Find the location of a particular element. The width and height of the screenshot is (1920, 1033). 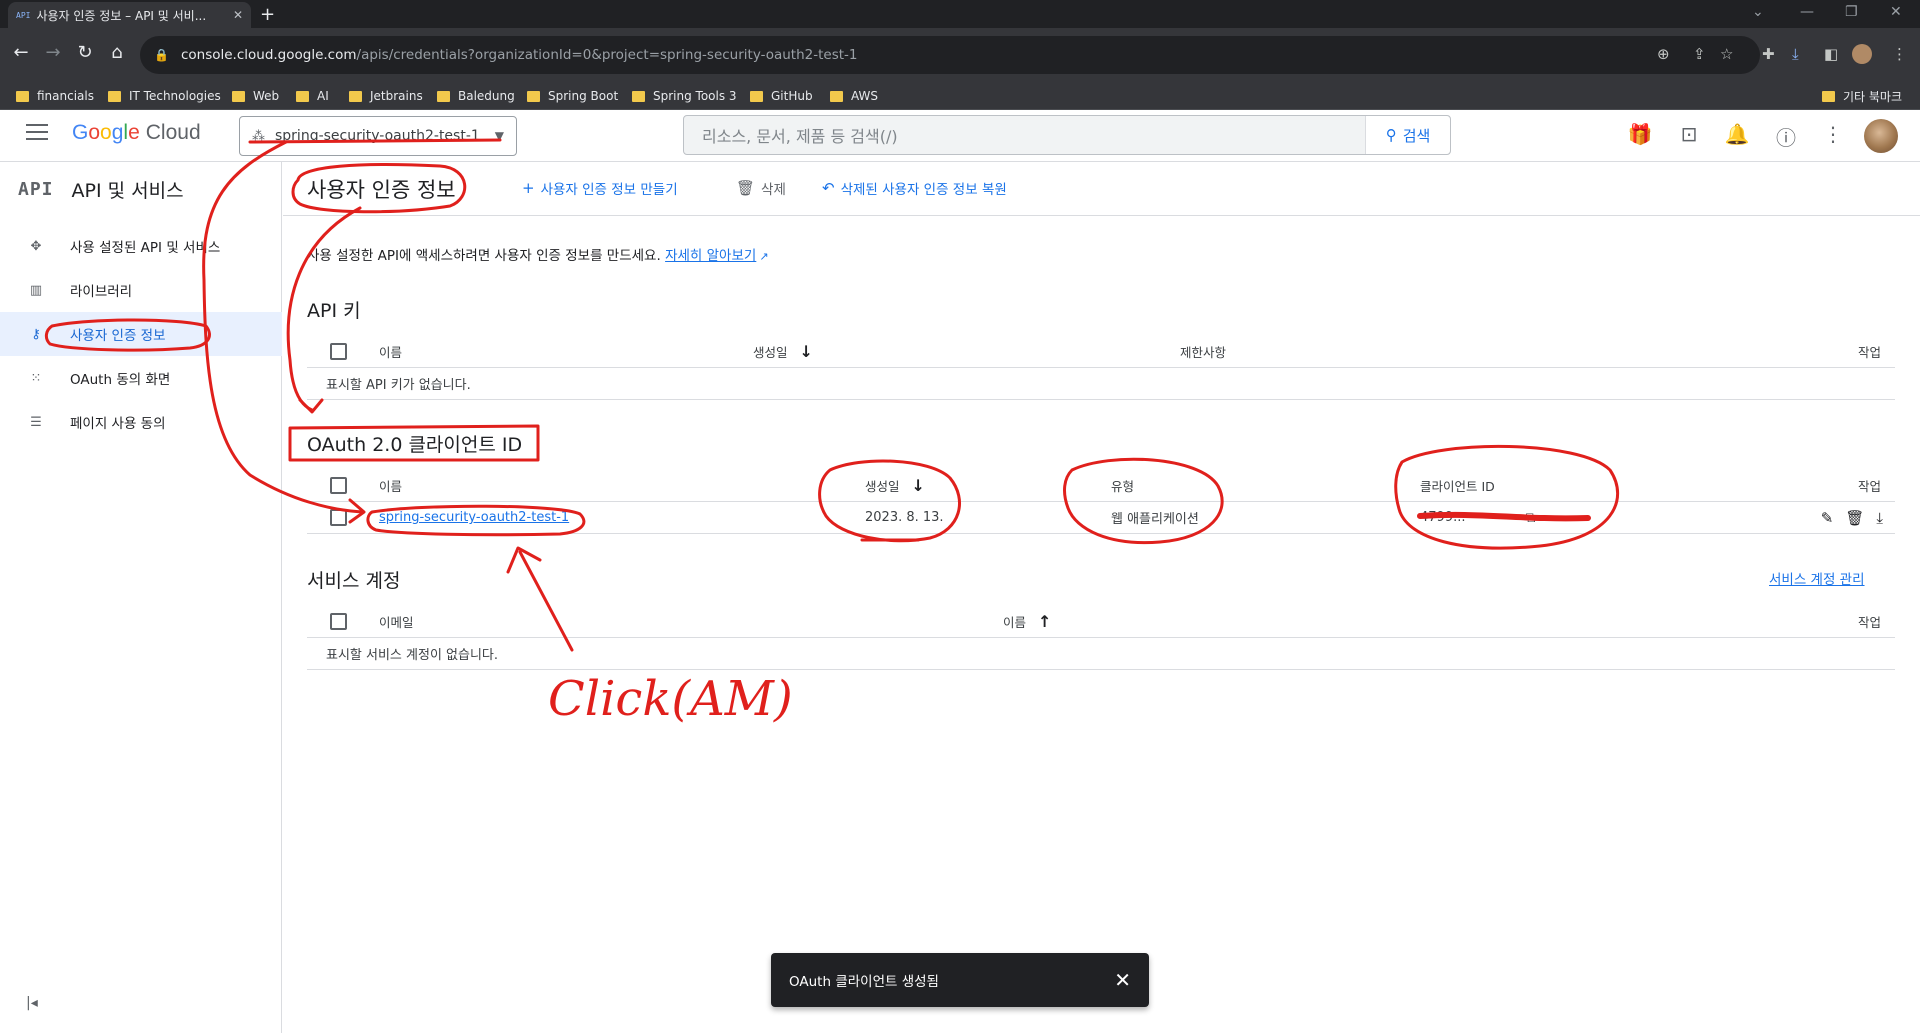

google-cloud-logo: Google Cloud is located at coordinates (136, 133).